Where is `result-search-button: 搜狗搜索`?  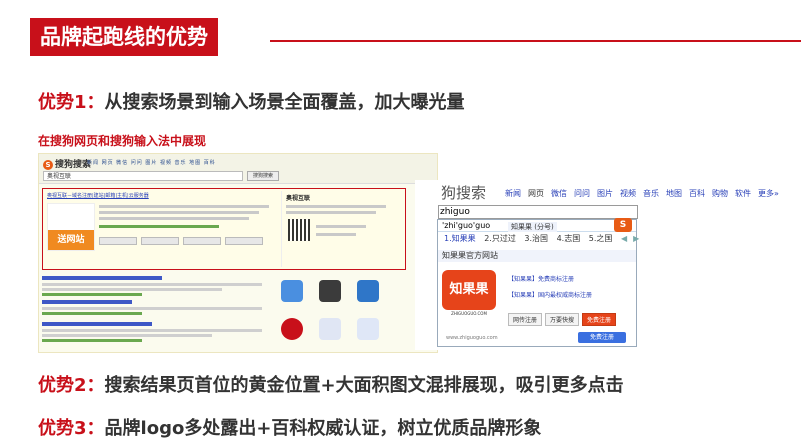
result-search-button: 搜狗搜索 is located at coordinates (263, 176).